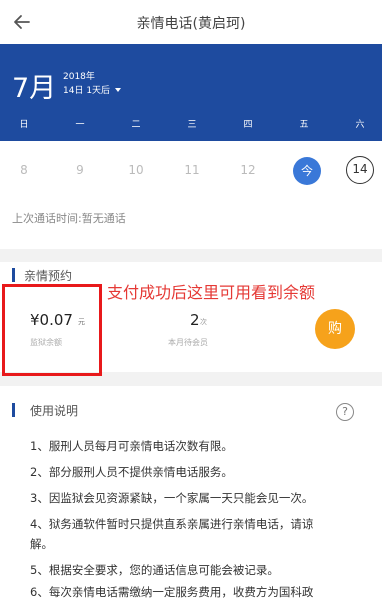  I want to click on weekday-sun: 日, so click(24, 125).